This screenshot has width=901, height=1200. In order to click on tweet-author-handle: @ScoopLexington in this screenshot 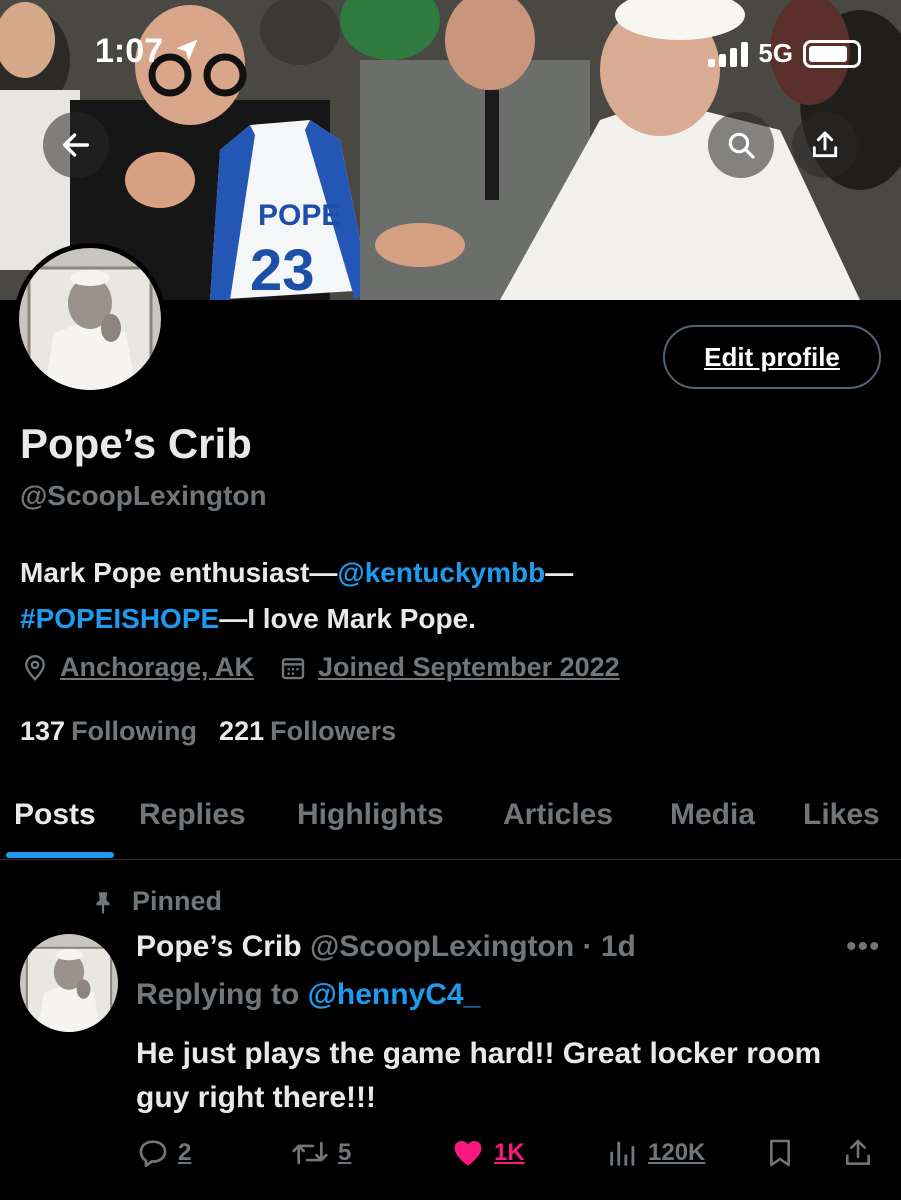, I will do `click(442, 946)`.